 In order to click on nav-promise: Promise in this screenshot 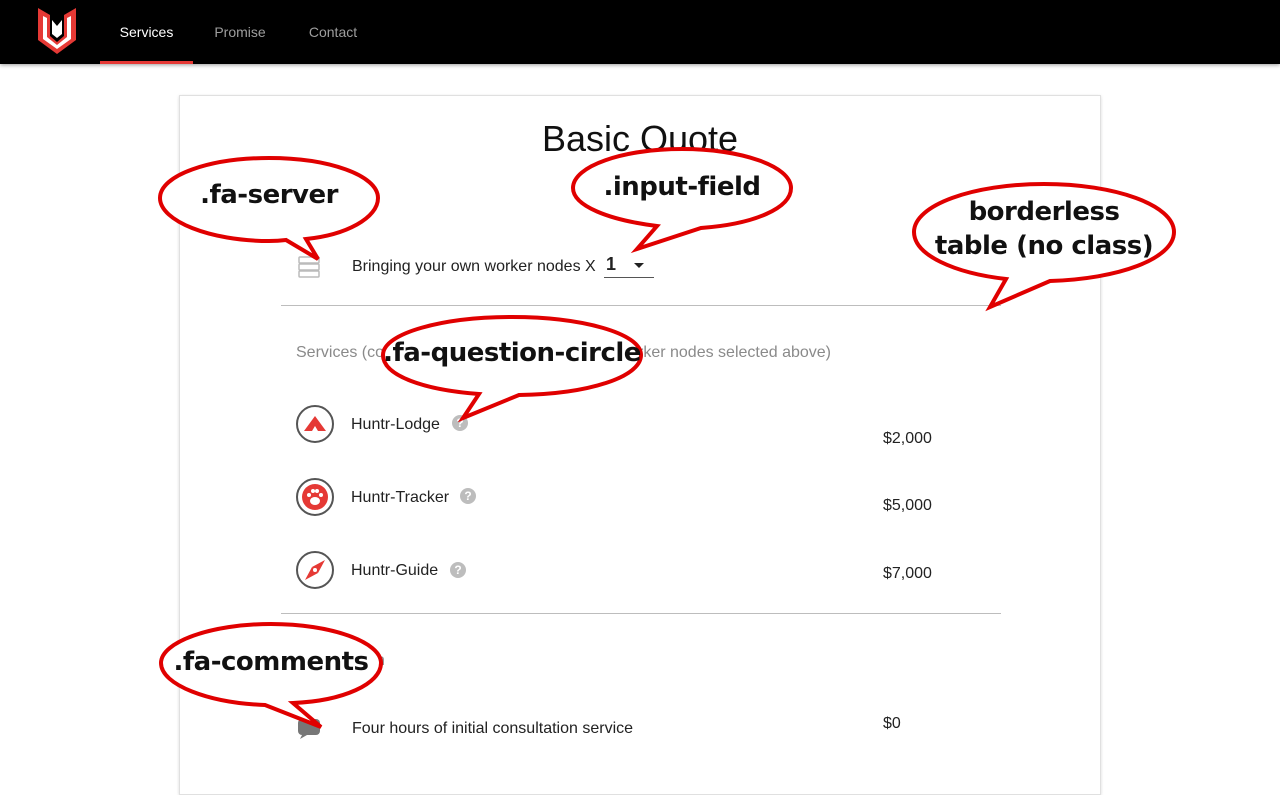, I will do `click(240, 32)`.